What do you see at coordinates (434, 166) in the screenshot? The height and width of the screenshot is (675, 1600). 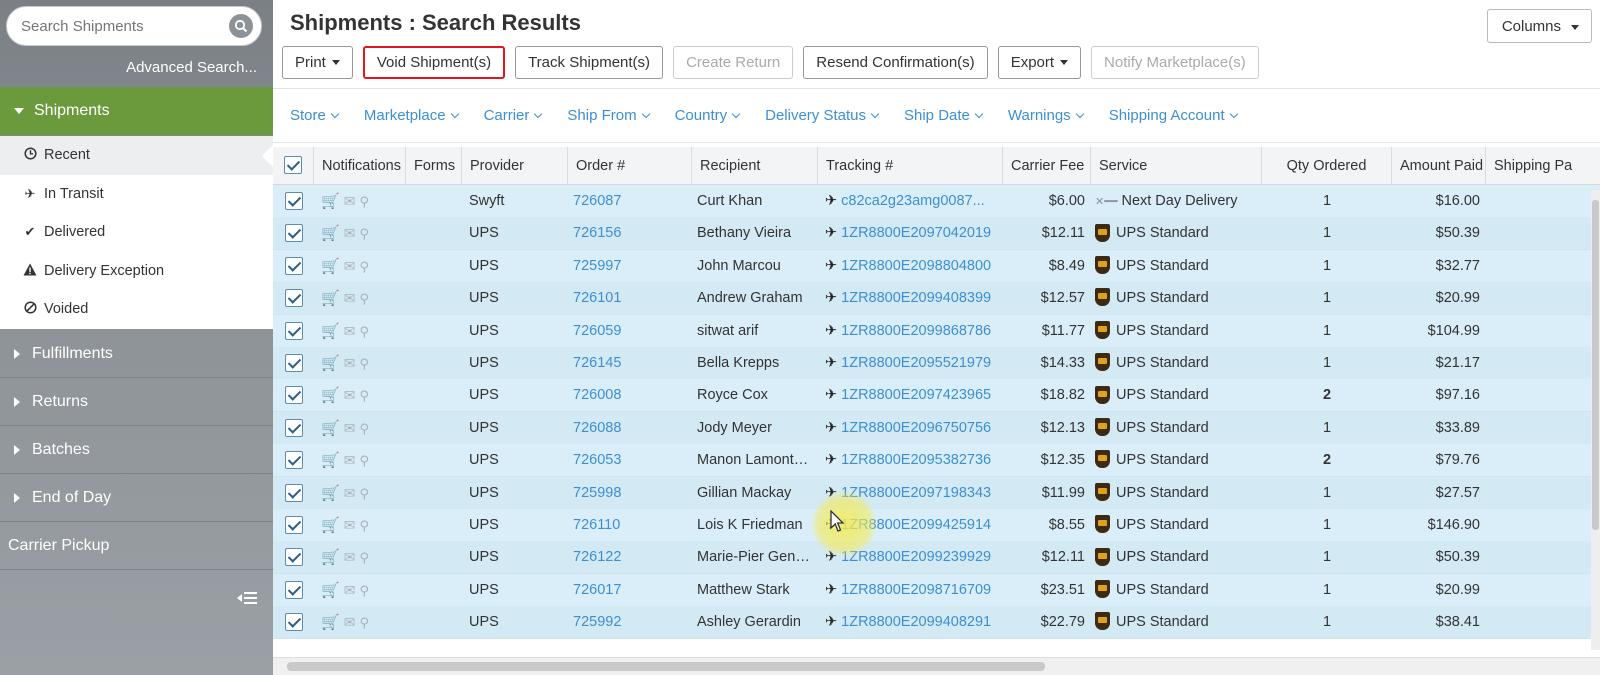 I see `col-forms: Forms` at bounding box center [434, 166].